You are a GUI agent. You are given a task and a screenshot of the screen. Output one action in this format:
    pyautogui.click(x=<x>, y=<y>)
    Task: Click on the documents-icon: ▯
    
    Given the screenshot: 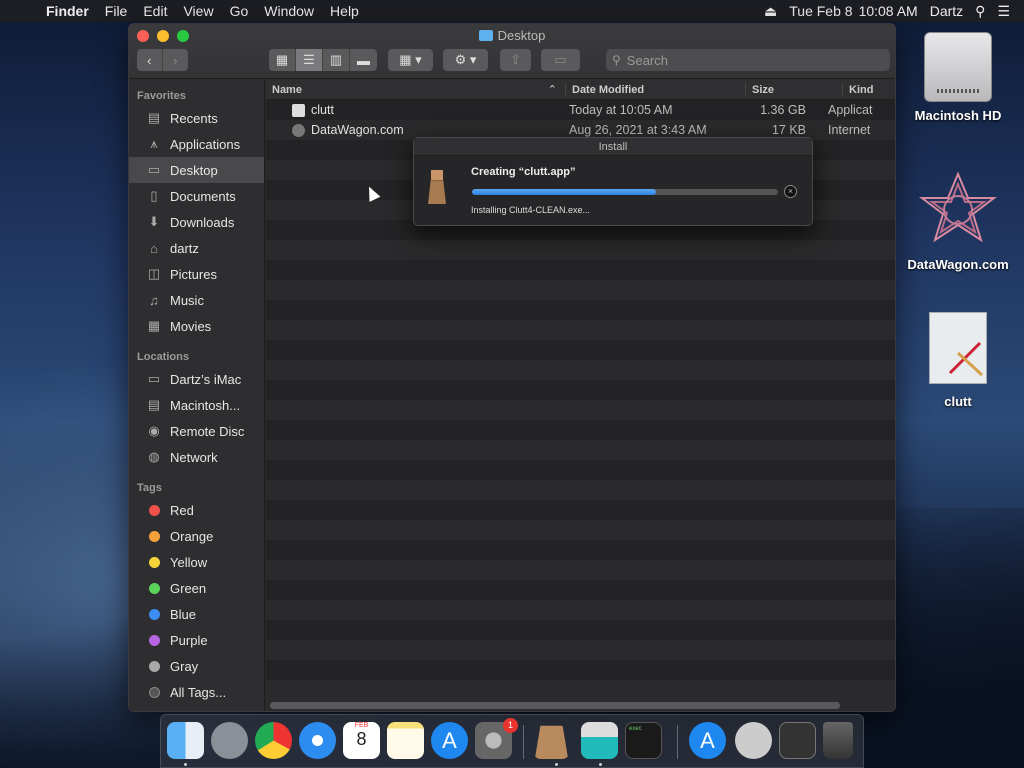 What is the action you would take?
    pyautogui.click(x=154, y=195)
    